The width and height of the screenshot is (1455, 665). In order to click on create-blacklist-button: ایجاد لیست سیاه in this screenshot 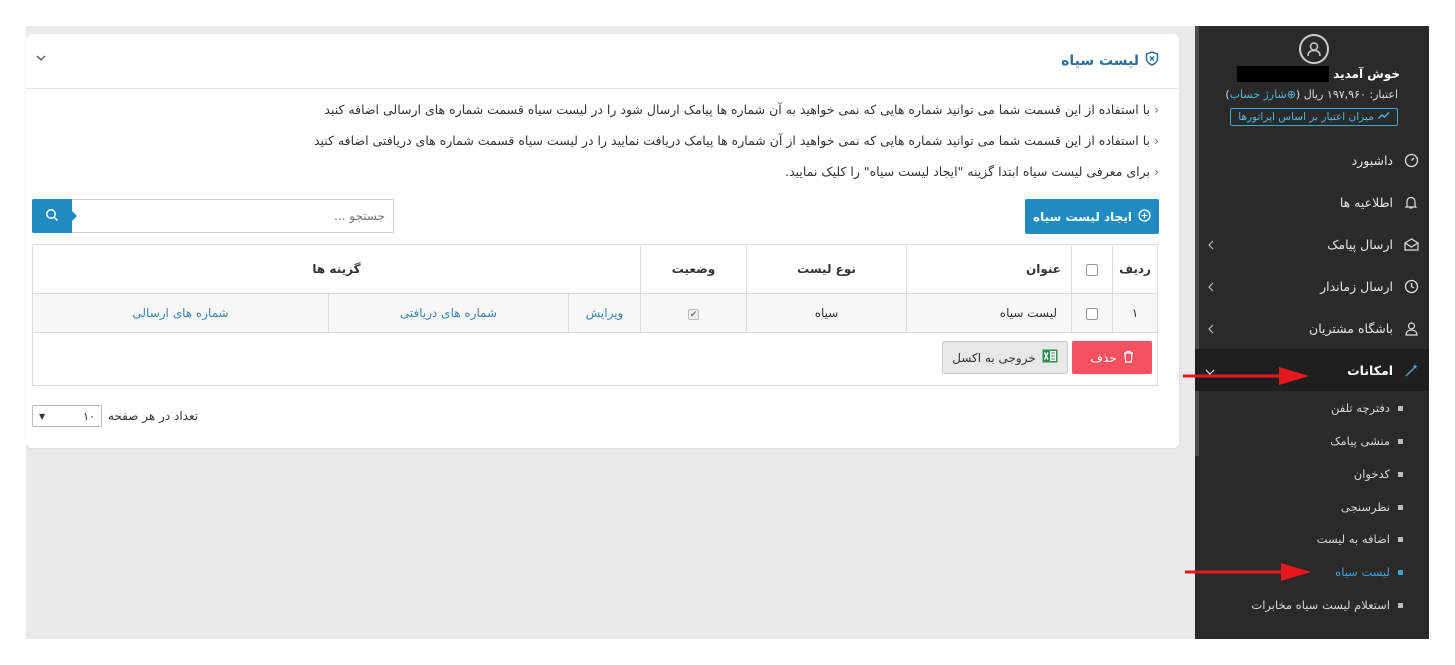, I will do `click(1092, 216)`.